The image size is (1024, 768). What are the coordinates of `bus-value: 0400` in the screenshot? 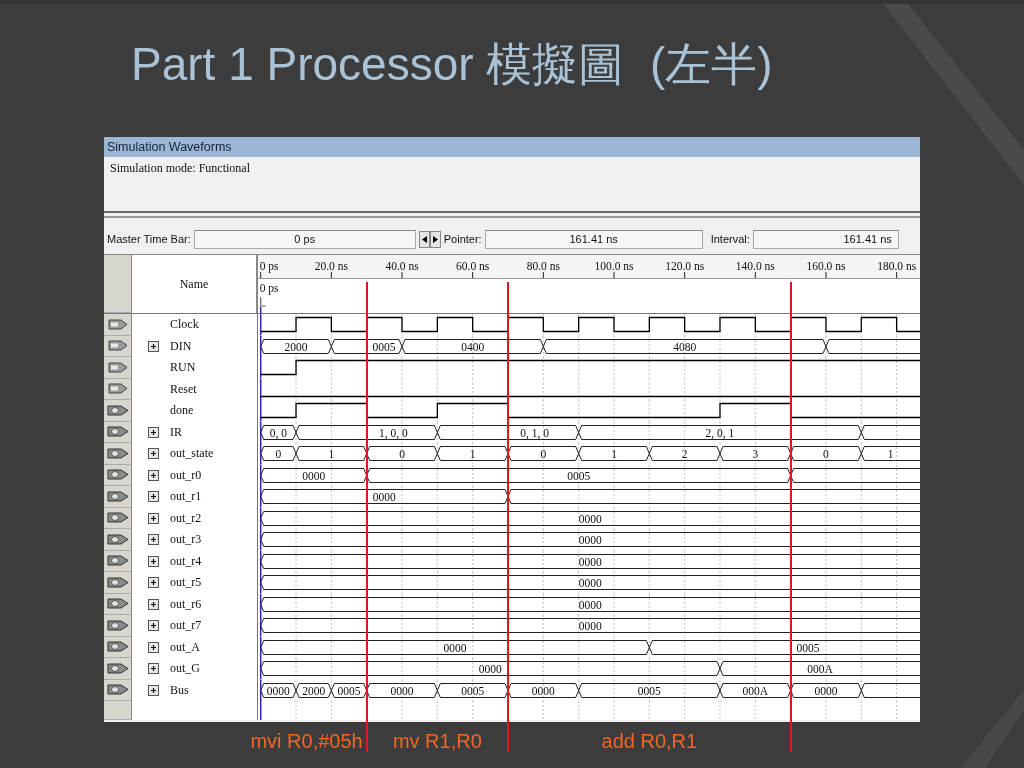 It's located at (473, 346).